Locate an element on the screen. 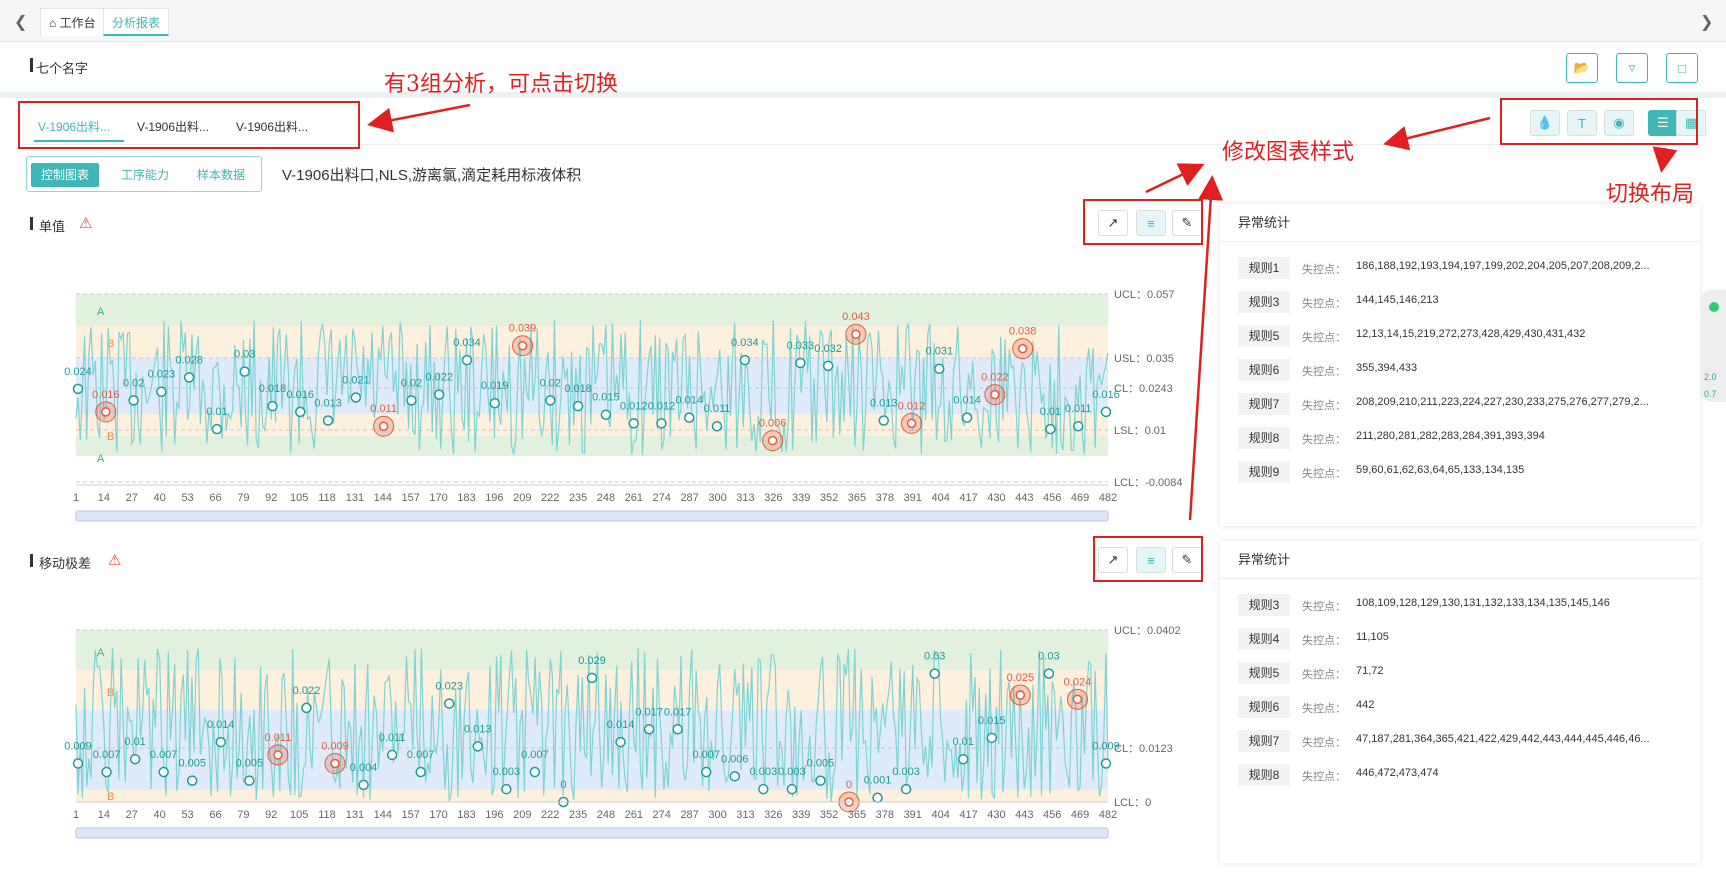  network-speed-widget: 2.0 0.7 is located at coordinates (1713, 346).